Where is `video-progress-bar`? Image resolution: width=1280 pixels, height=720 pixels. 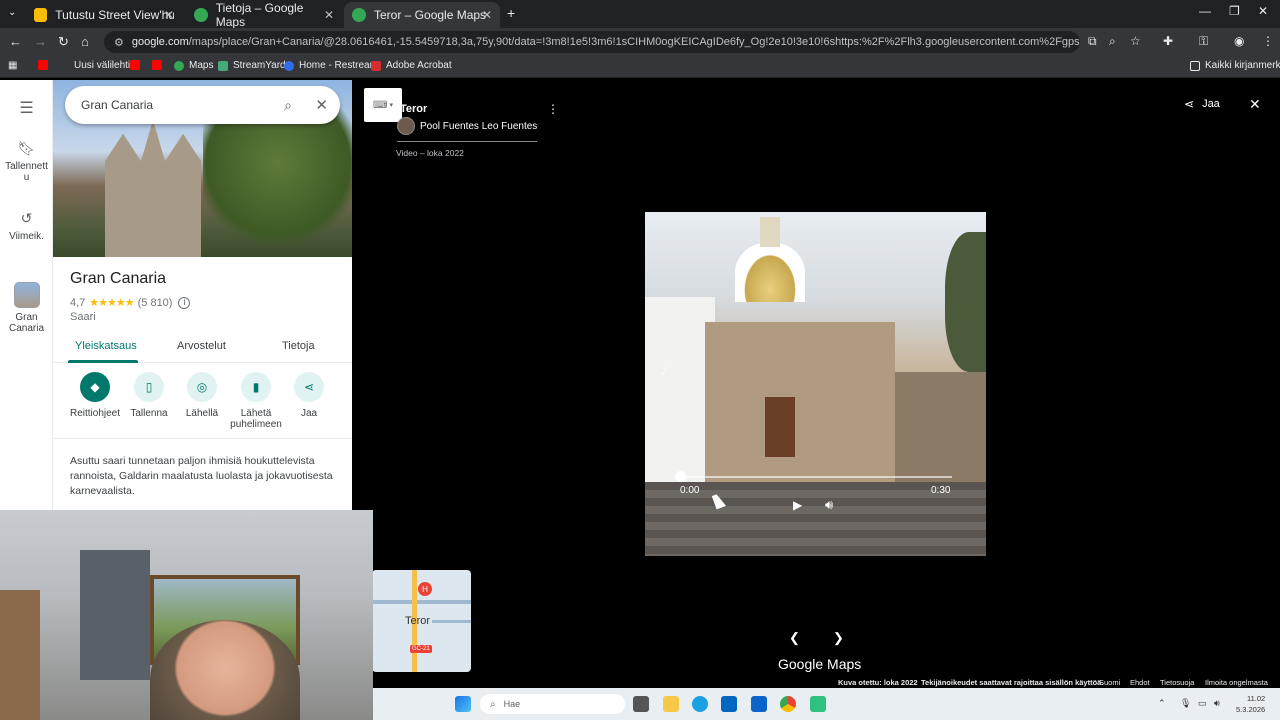
video-progress-bar is located at coordinates (816, 477).